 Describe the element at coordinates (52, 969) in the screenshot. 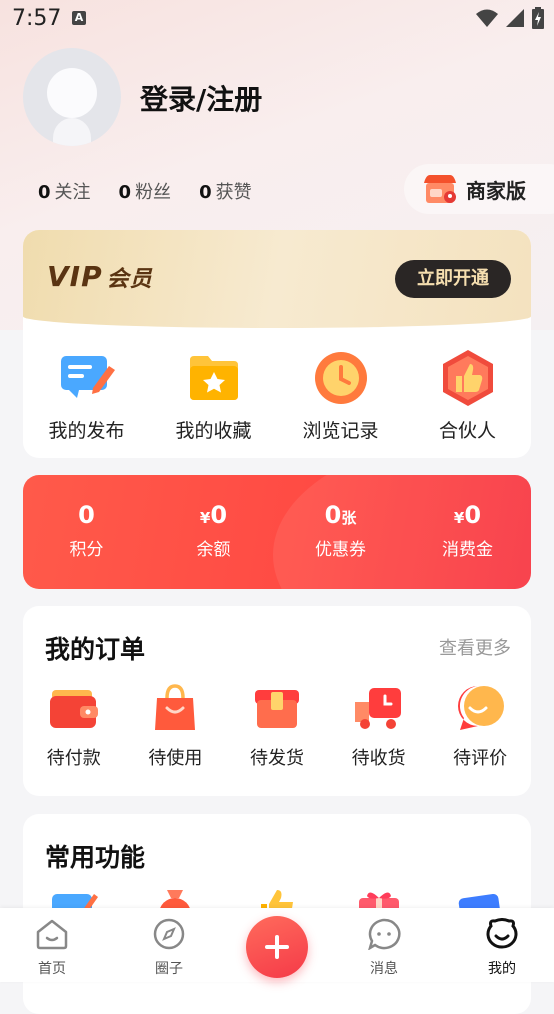

I see `tab-label: 首页` at that location.